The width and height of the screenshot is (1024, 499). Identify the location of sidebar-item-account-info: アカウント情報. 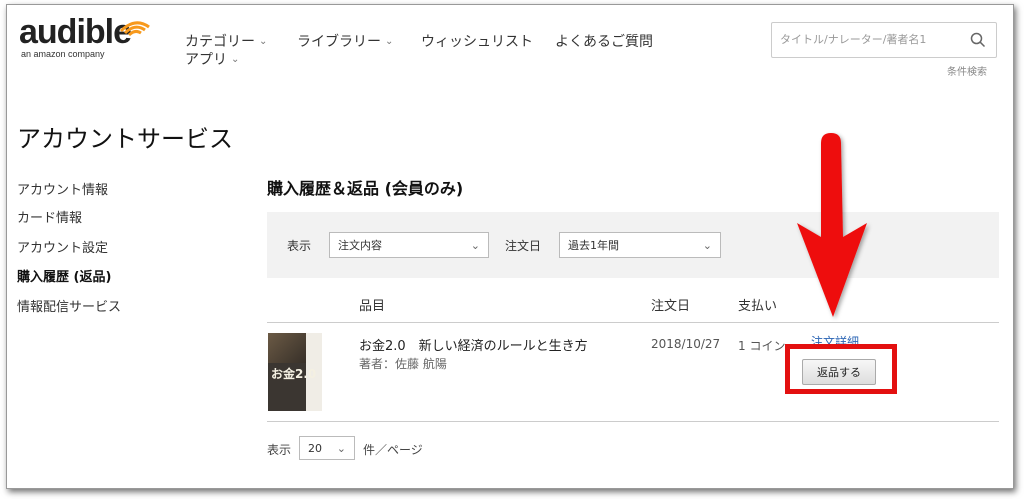
(62, 188).